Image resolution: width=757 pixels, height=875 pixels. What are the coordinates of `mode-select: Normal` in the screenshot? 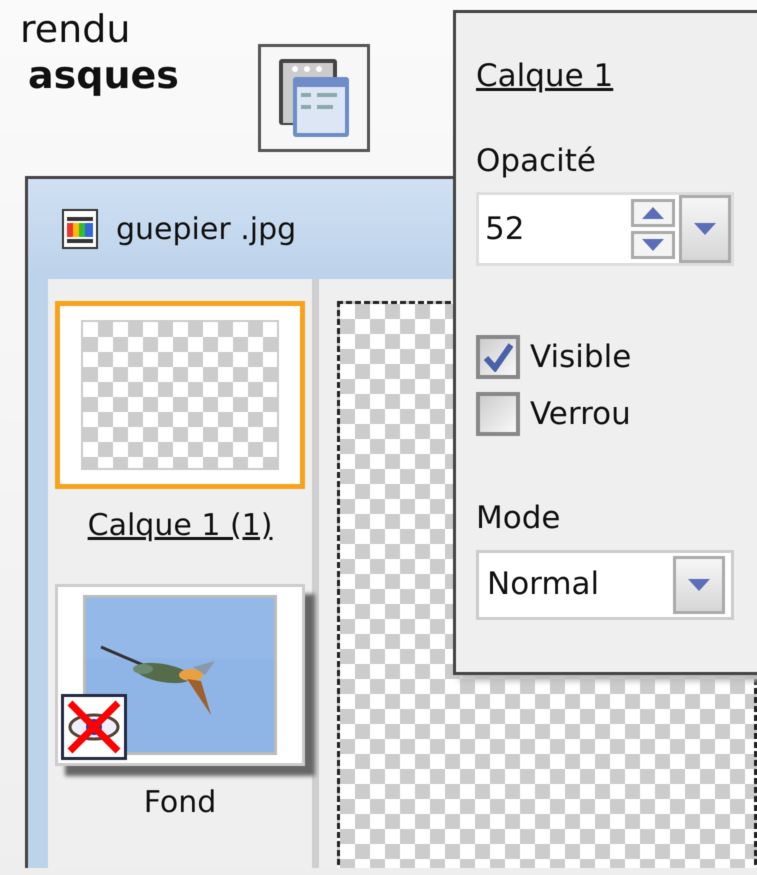 It's located at (605, 585).